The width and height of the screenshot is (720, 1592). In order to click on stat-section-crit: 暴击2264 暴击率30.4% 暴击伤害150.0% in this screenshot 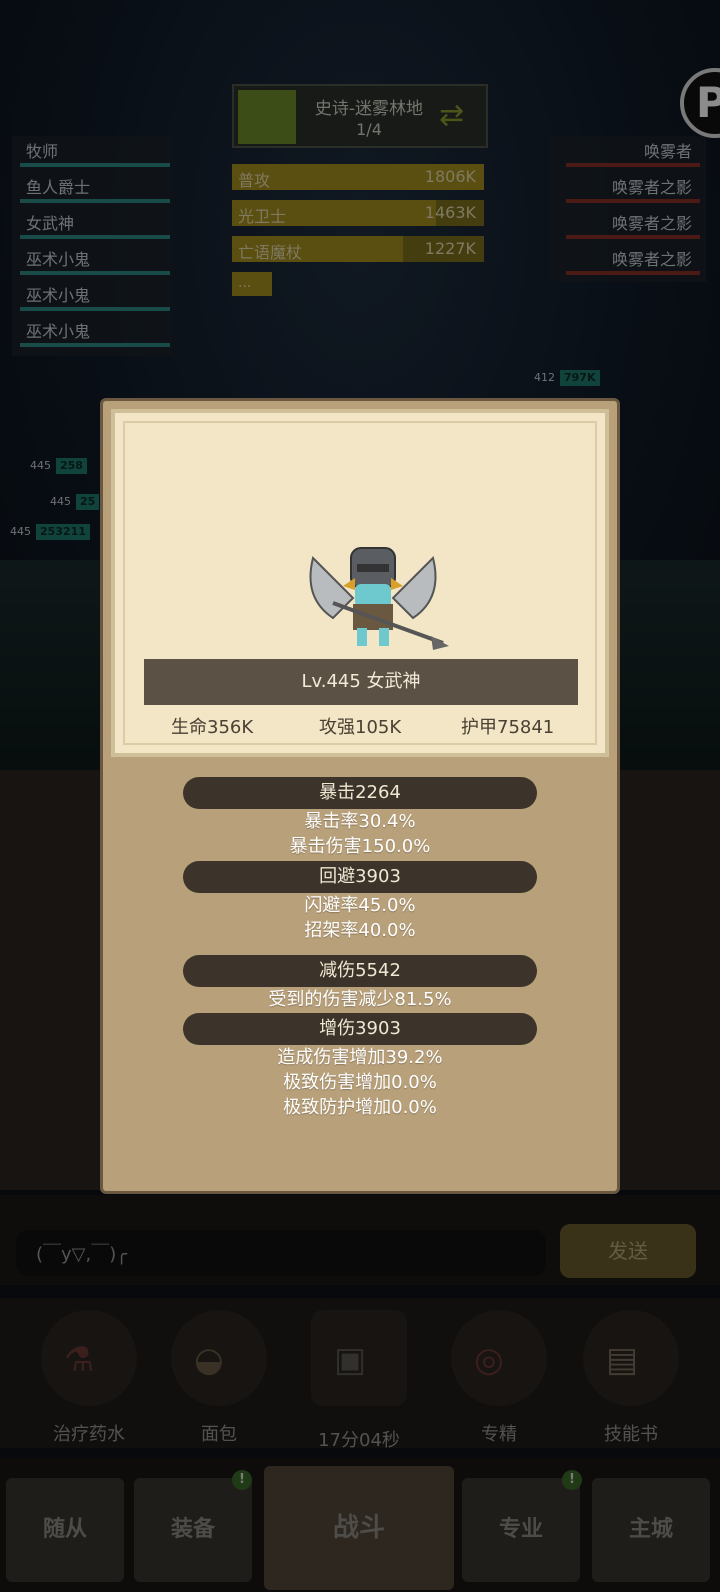, I will do `click(360, 818)`.